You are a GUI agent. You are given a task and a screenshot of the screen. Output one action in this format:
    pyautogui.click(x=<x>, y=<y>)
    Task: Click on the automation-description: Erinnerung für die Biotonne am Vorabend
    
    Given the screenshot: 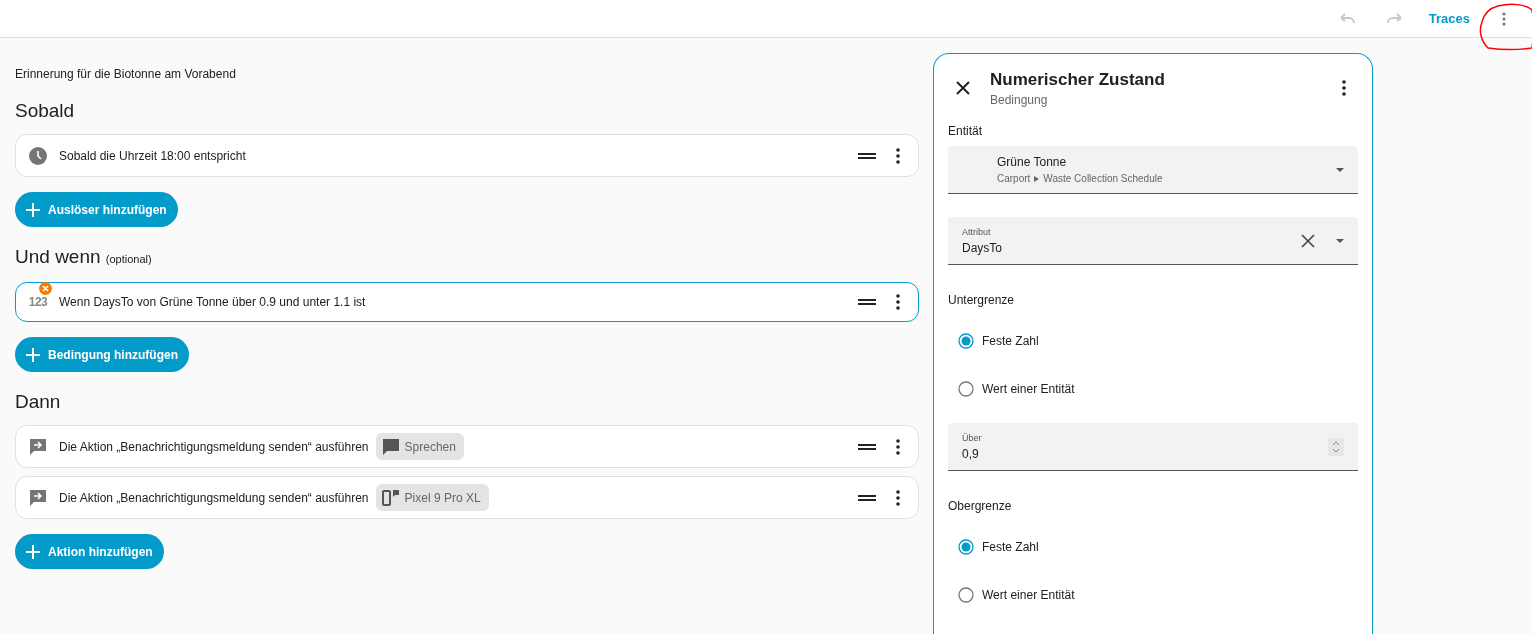 What is the action you would take?
    pyautogui.click(x=126, y=74)
    